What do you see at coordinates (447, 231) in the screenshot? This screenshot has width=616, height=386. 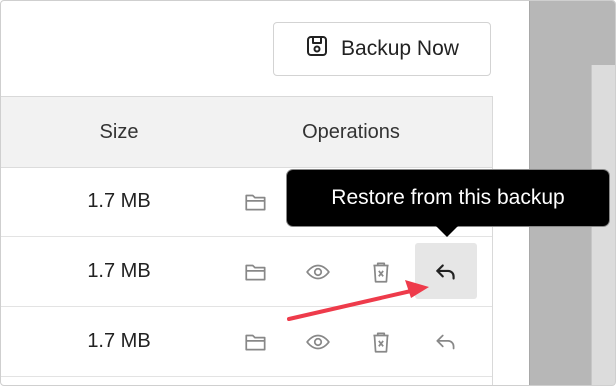 I see `tooltip-pointer` at bounding box center [447, 231].